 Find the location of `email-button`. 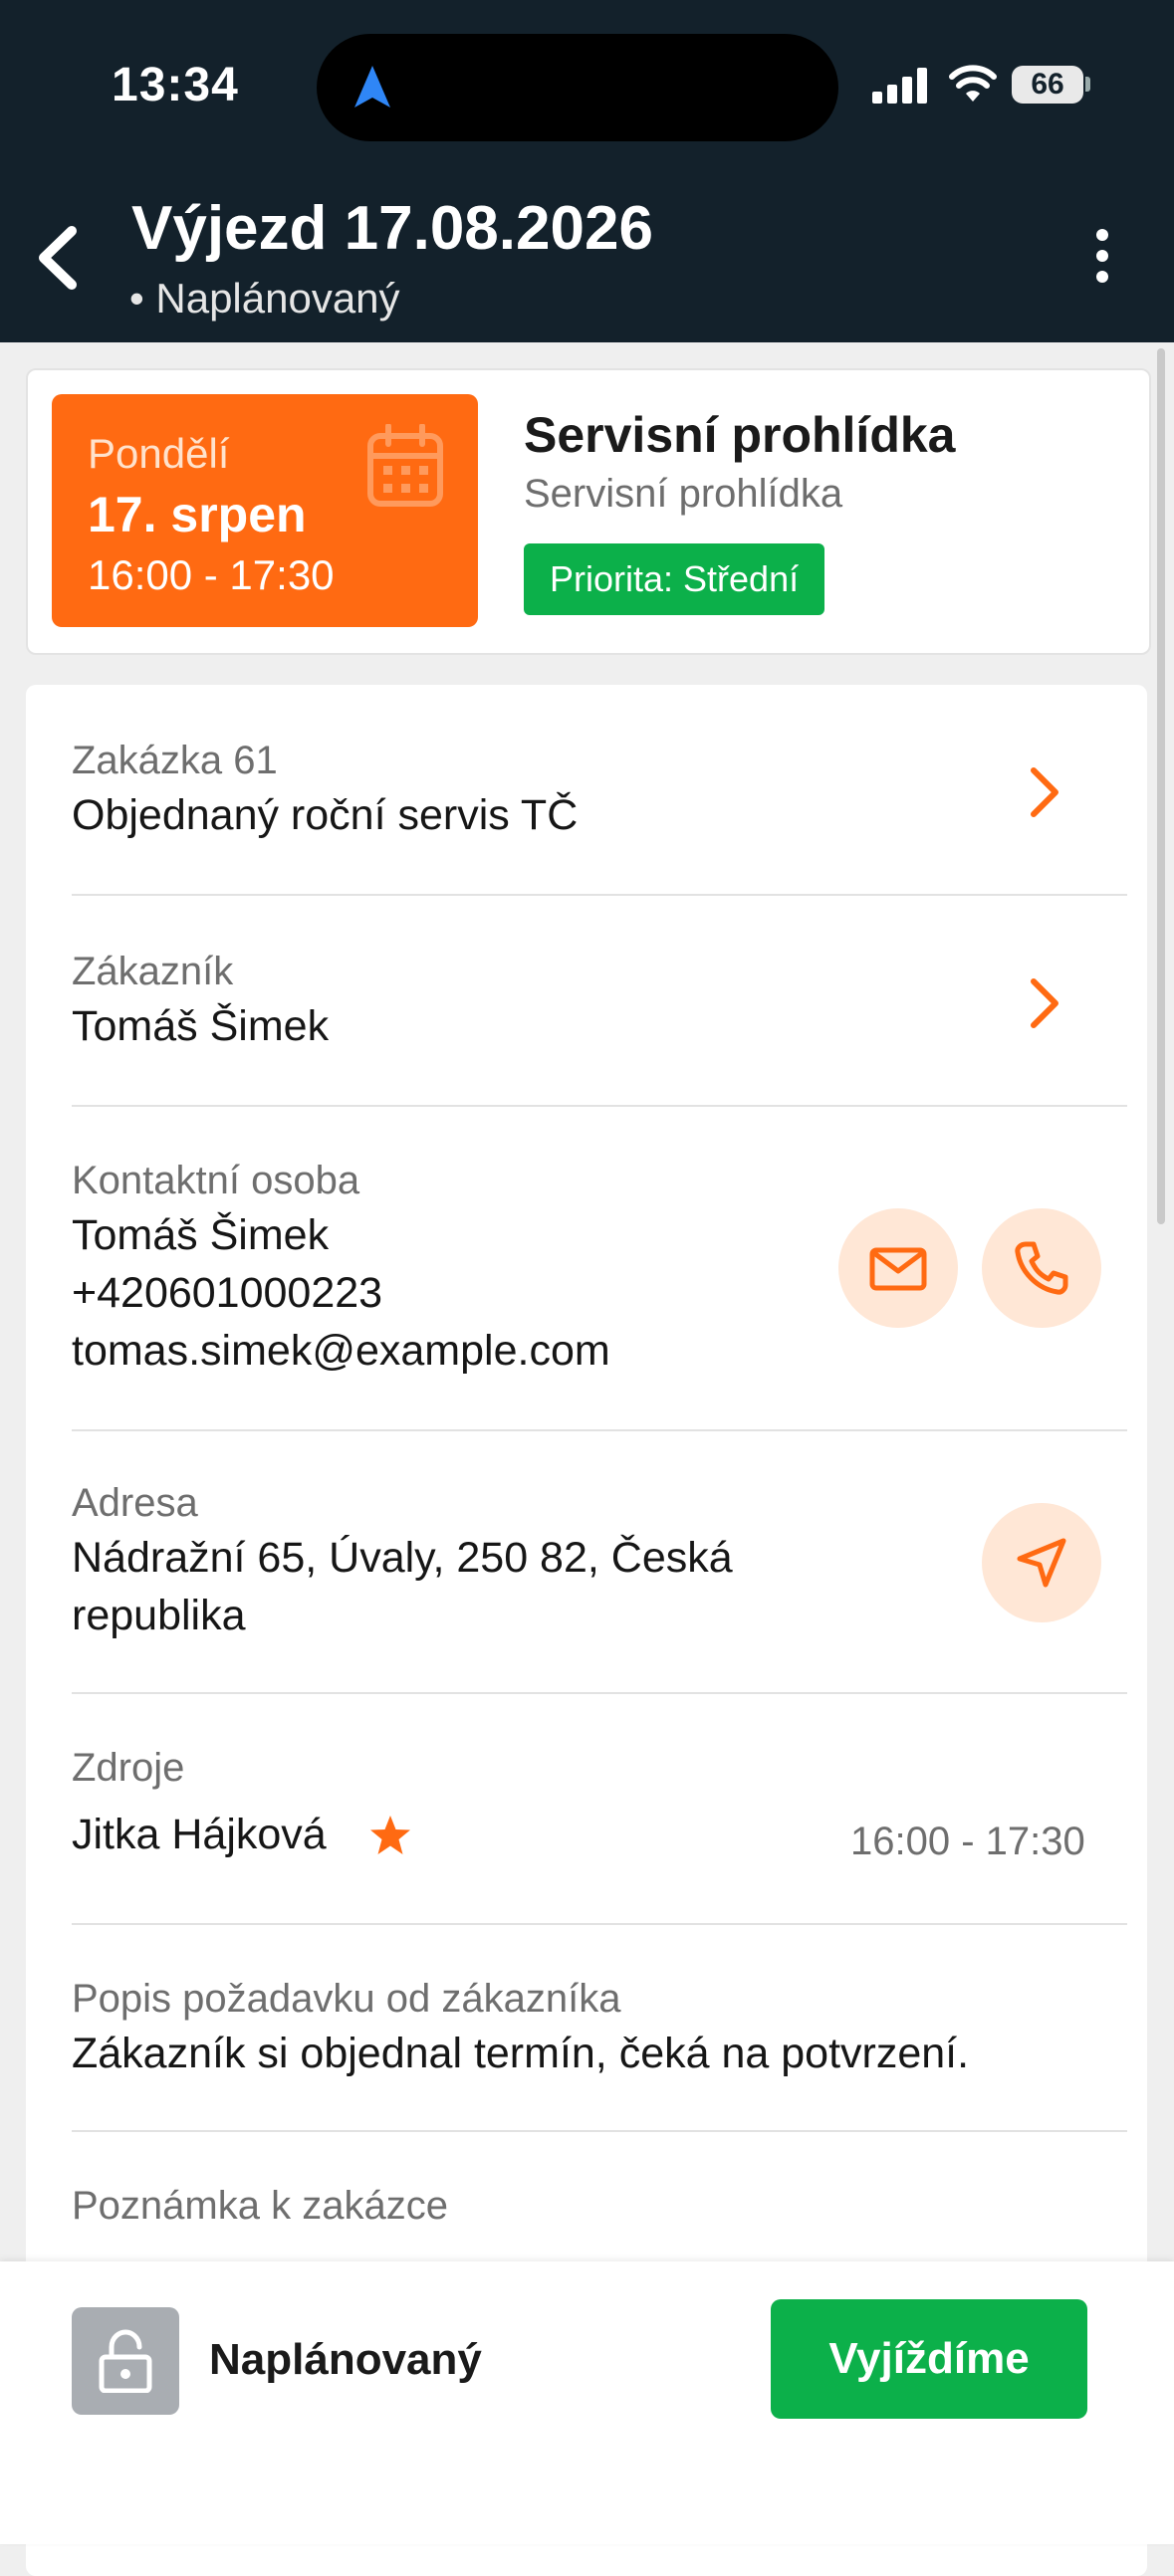

email-button is located at coordinates (898, 1268).